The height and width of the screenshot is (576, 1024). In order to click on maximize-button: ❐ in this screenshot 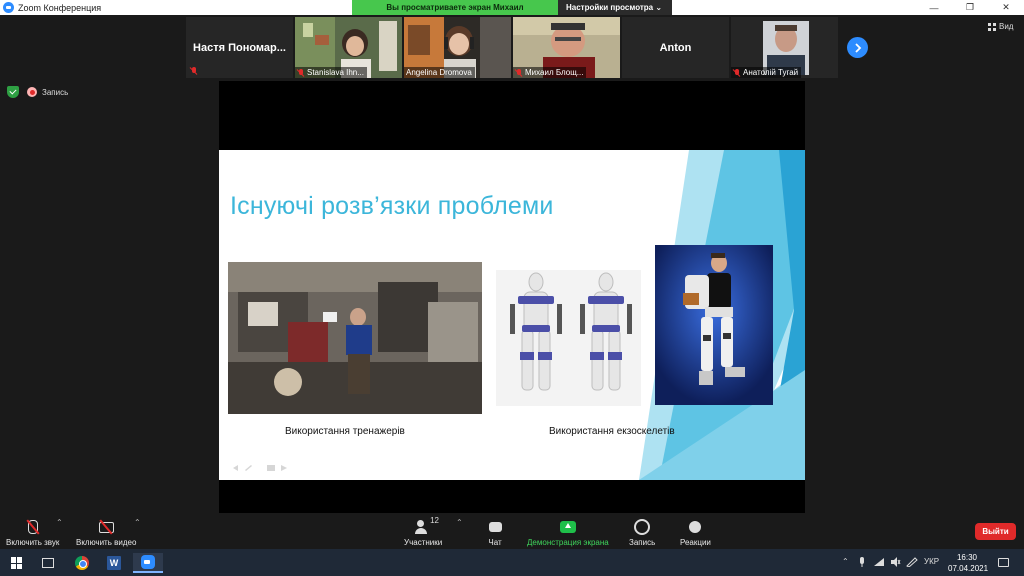, I will do `click(970, 7)`.